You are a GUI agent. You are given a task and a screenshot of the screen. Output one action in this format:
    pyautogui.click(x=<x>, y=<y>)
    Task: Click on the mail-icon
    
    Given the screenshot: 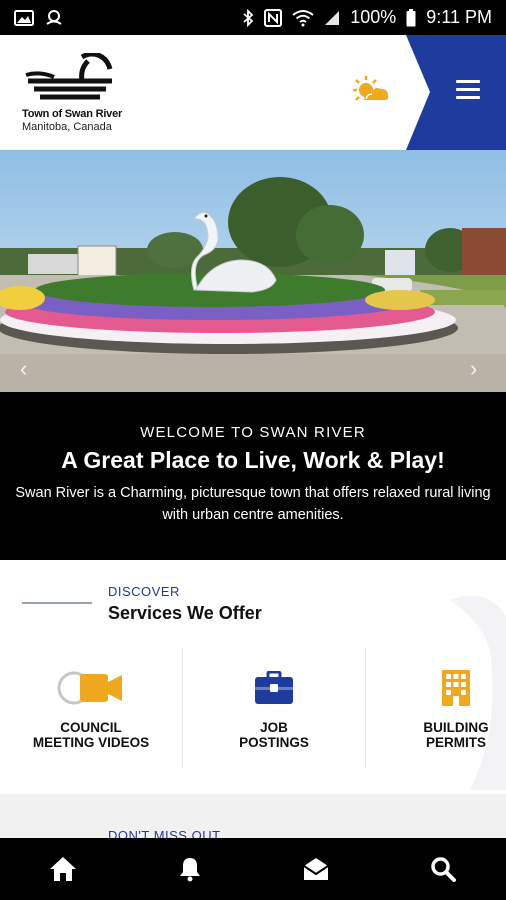 What is the action you would take?
    pyautogui.click(x=316, y=869)
    